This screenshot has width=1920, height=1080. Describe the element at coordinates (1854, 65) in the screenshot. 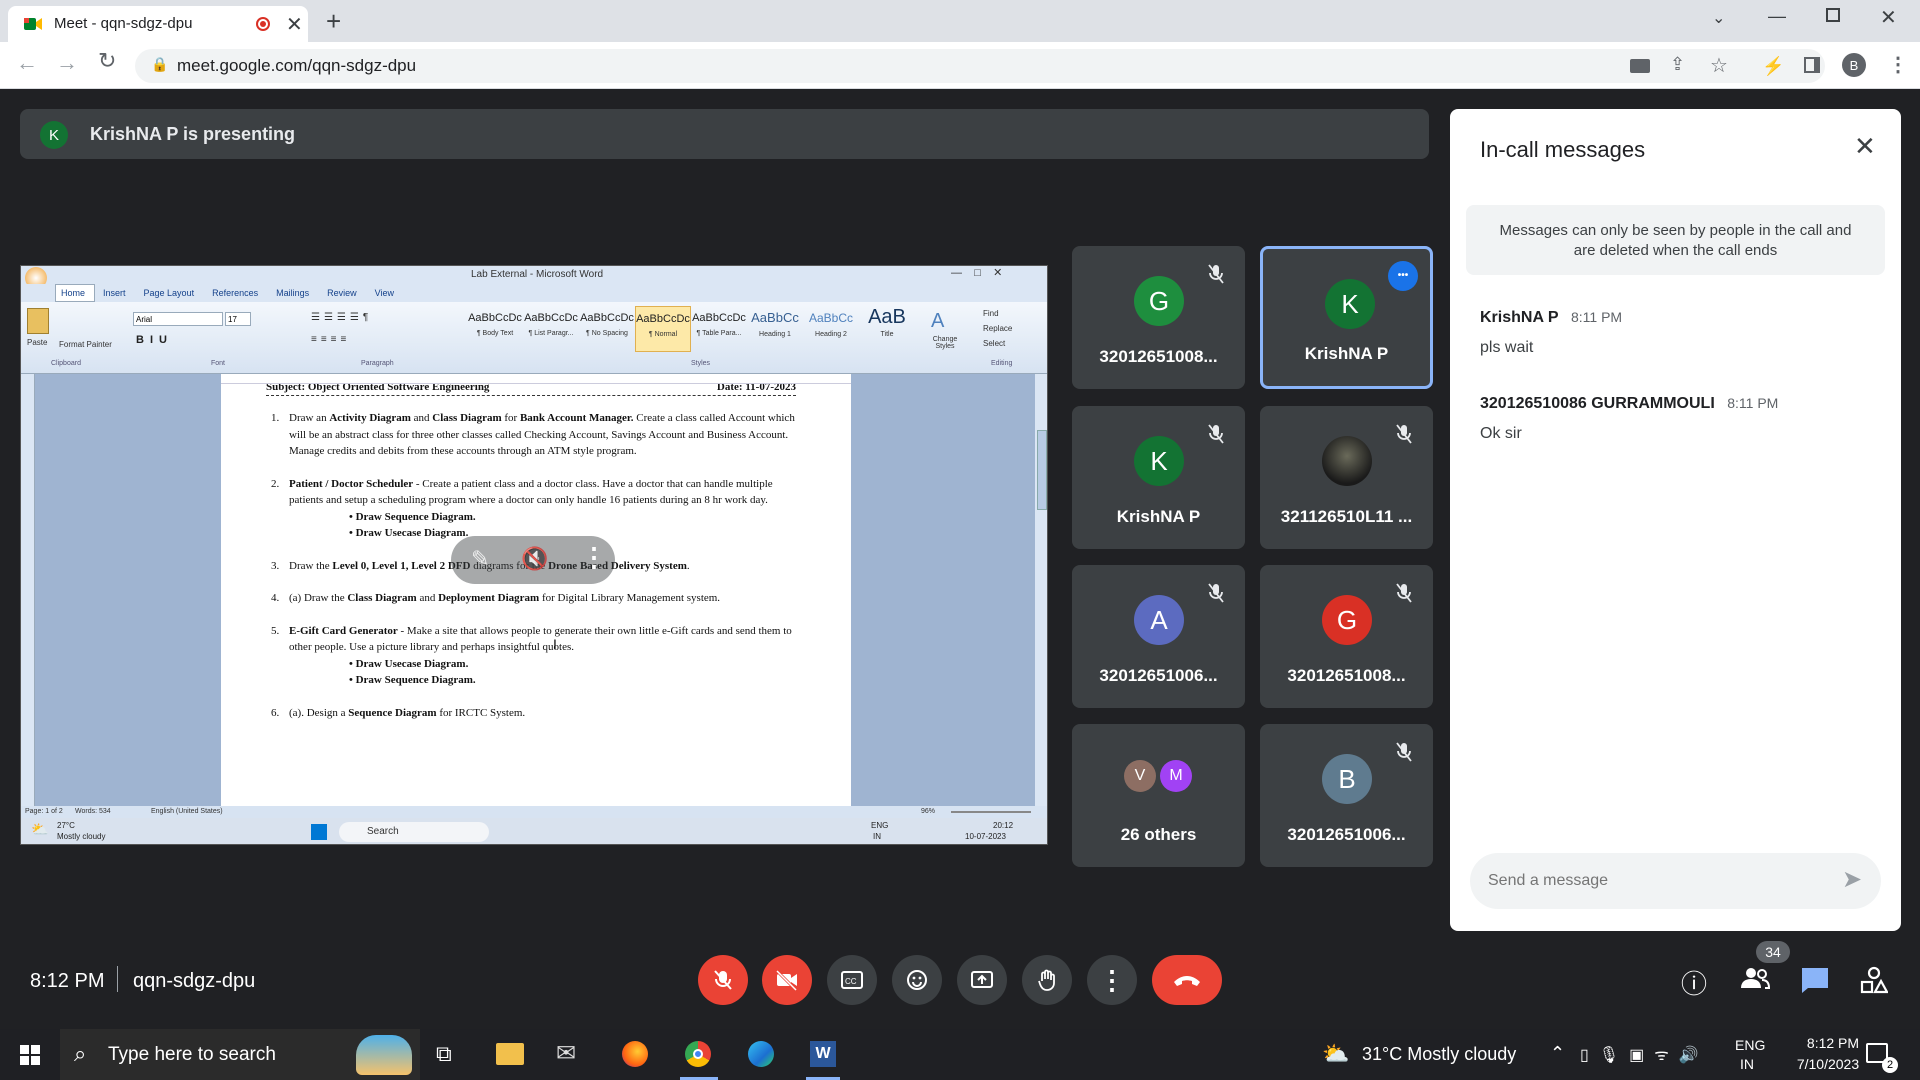

I see `profile-avatar: B` at that location.